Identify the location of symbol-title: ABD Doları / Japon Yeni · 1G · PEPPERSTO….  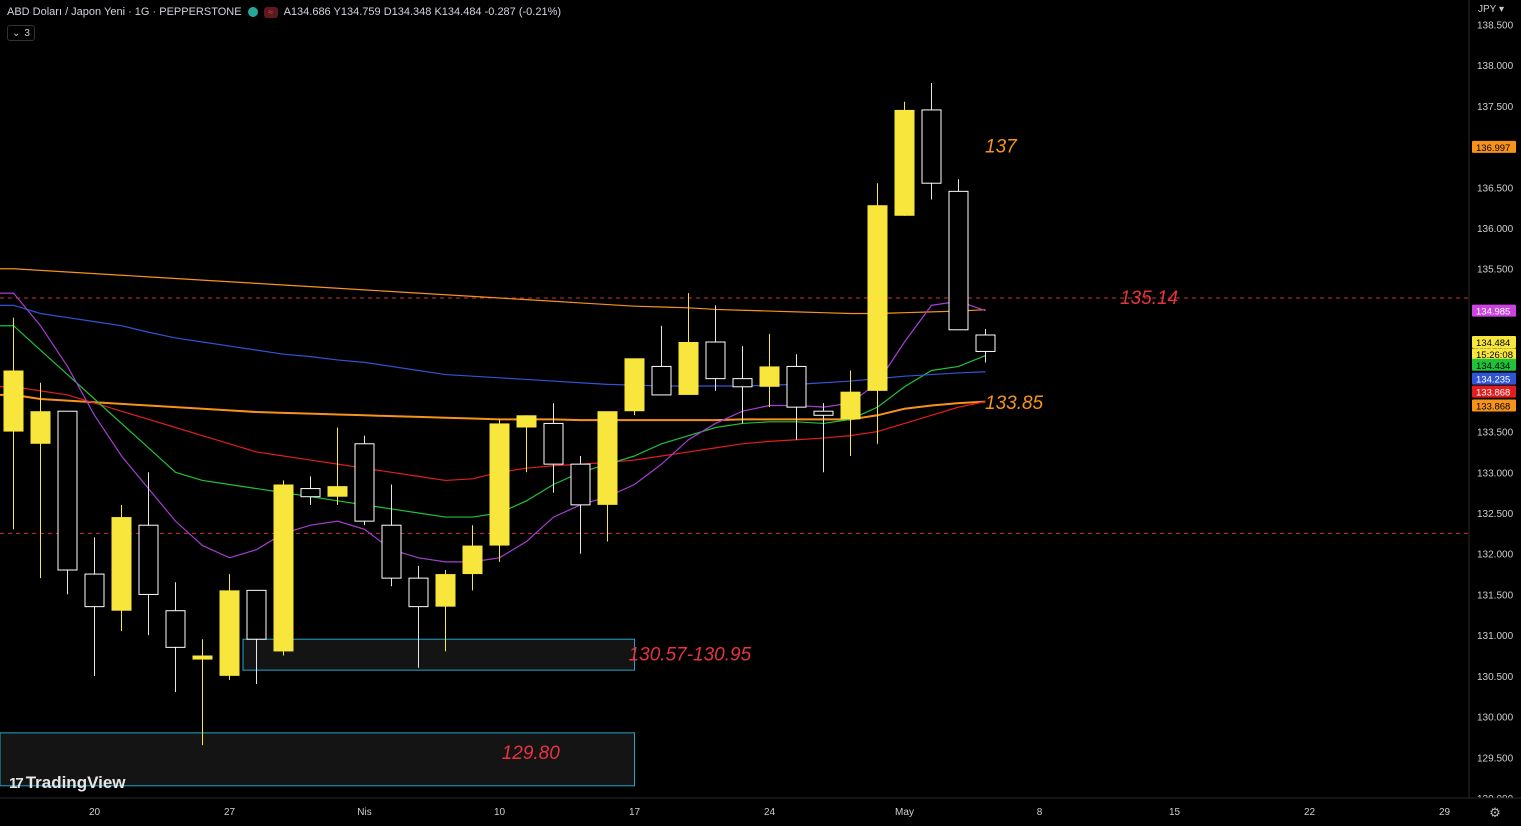
(124, 12).